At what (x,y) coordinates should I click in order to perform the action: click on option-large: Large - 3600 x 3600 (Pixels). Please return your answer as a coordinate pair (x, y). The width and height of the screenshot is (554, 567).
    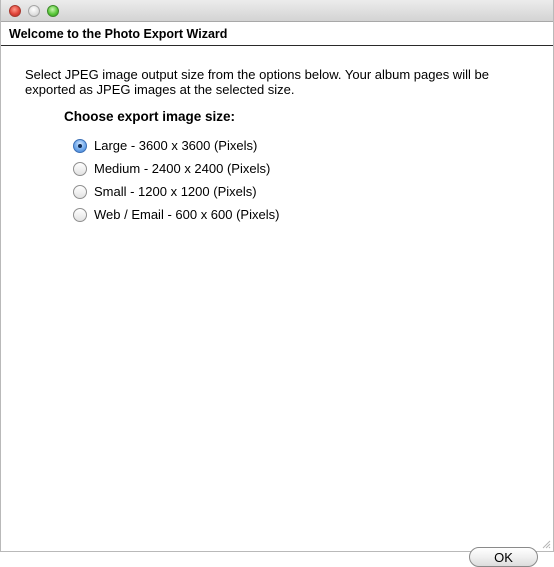
    Looking at the image, I should click on (176, 145).